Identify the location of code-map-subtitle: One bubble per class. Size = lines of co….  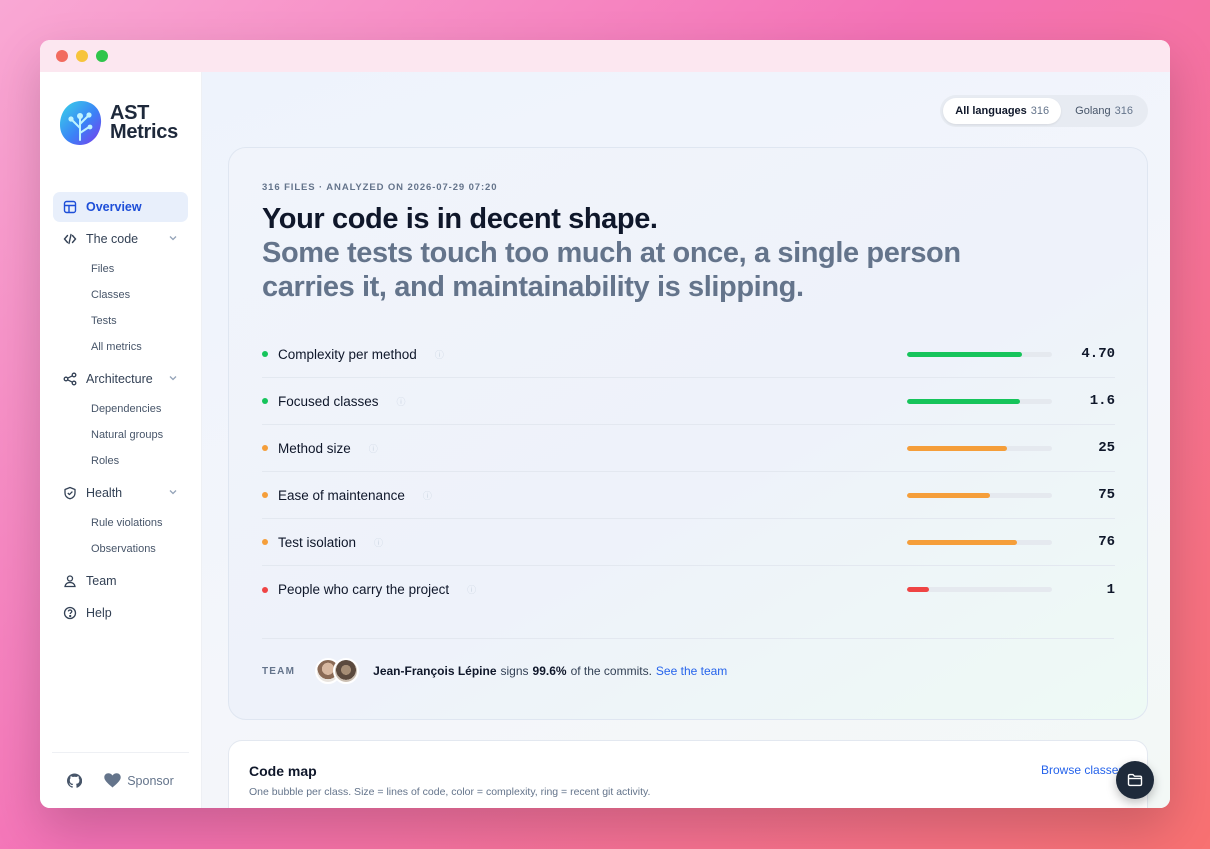
(450, 792).